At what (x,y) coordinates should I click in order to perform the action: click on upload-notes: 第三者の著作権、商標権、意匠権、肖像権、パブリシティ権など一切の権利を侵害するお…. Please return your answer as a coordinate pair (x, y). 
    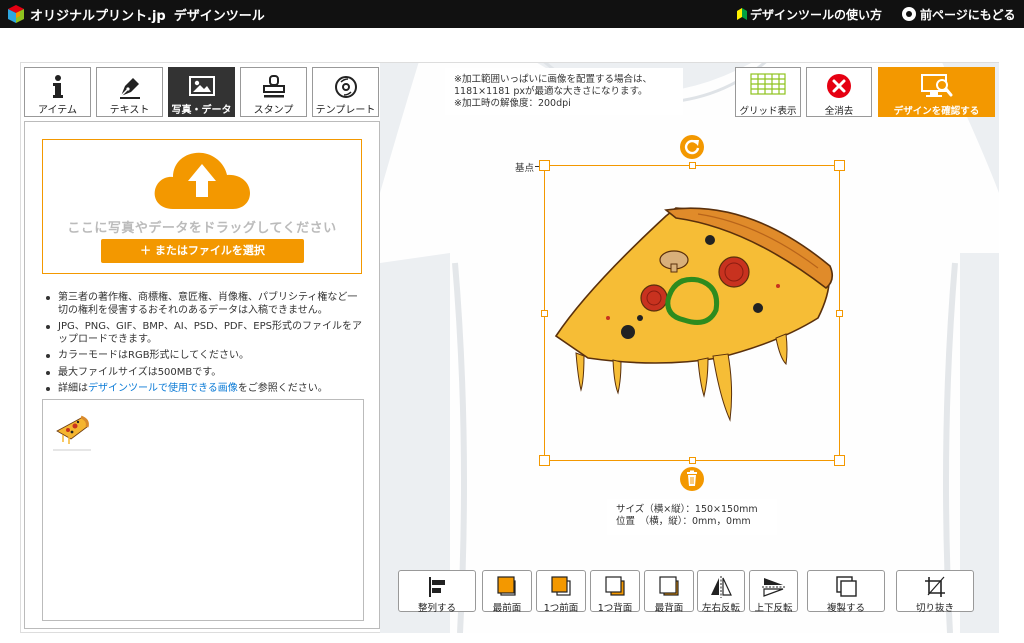
    Looking at the image, I should click on (204, 346).